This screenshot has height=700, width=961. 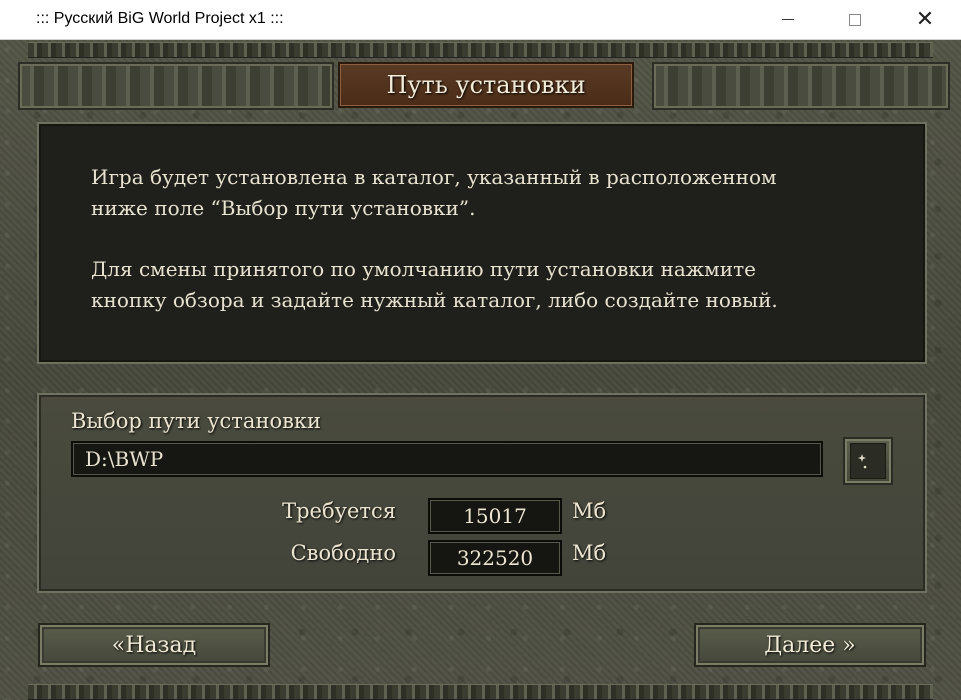 I want to click on required-space-unit: Мб, so click(x=589, y=511).